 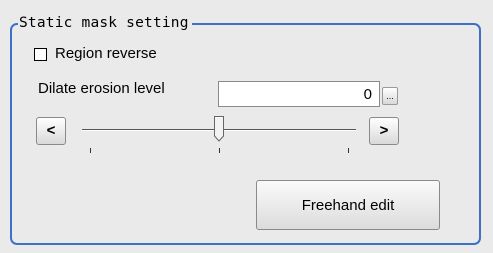 I want to click on slider-tick-min, so click(x=90, y=150).